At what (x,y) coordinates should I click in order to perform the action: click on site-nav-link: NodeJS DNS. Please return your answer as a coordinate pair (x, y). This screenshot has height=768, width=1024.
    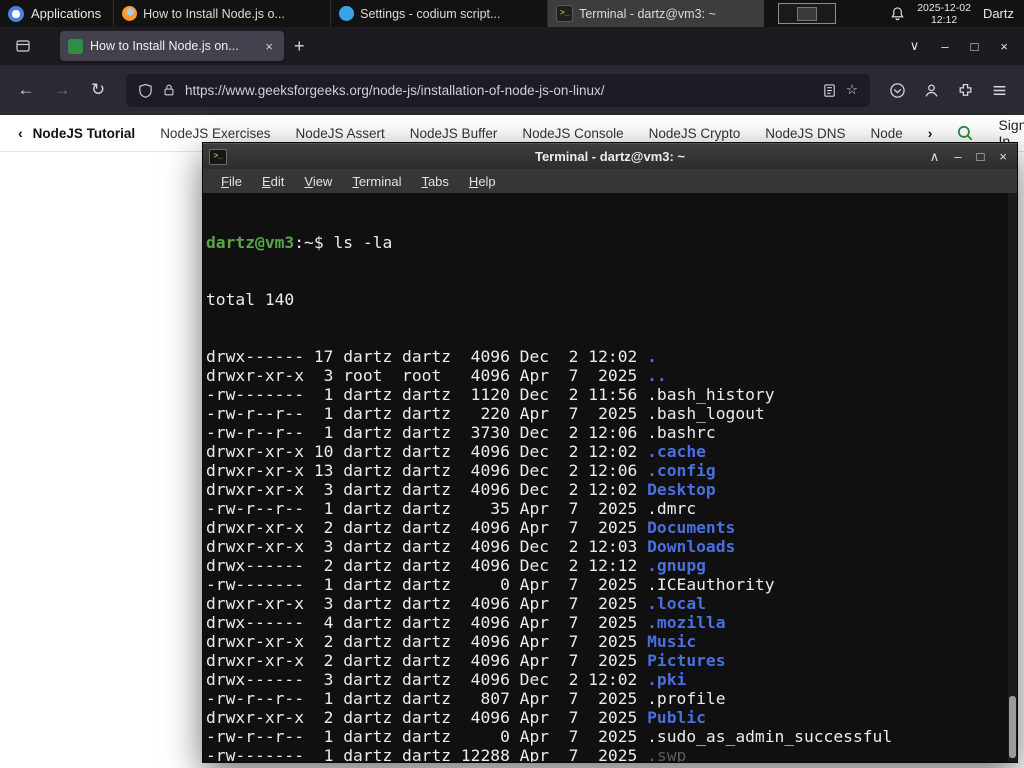
    Looking at the image, I should click on (805, 133).